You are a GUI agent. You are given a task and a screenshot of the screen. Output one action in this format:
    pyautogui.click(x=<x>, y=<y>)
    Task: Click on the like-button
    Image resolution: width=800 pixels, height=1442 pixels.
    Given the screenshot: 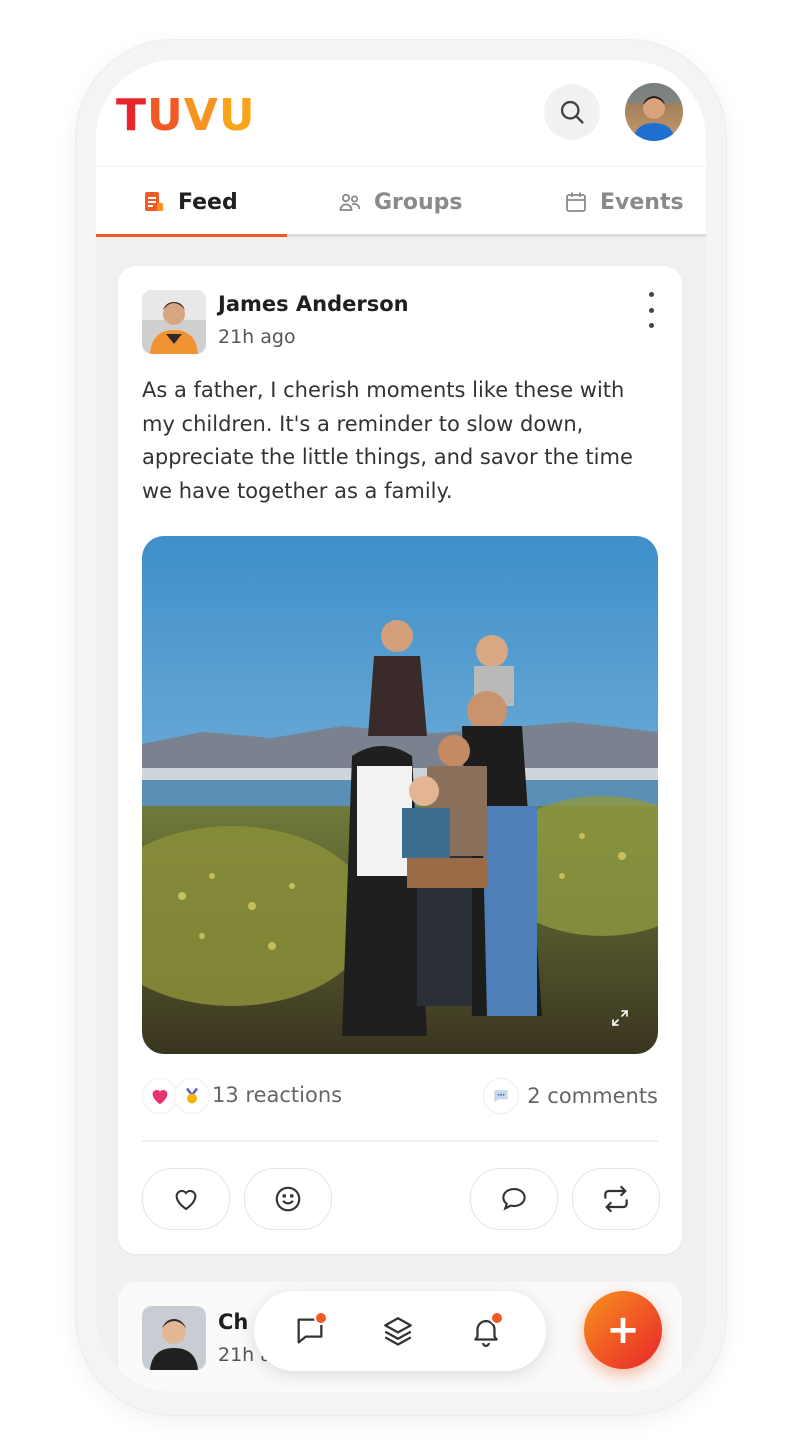 What is the action you would take?
    pyautogui.click(x=186, y=1199)
    